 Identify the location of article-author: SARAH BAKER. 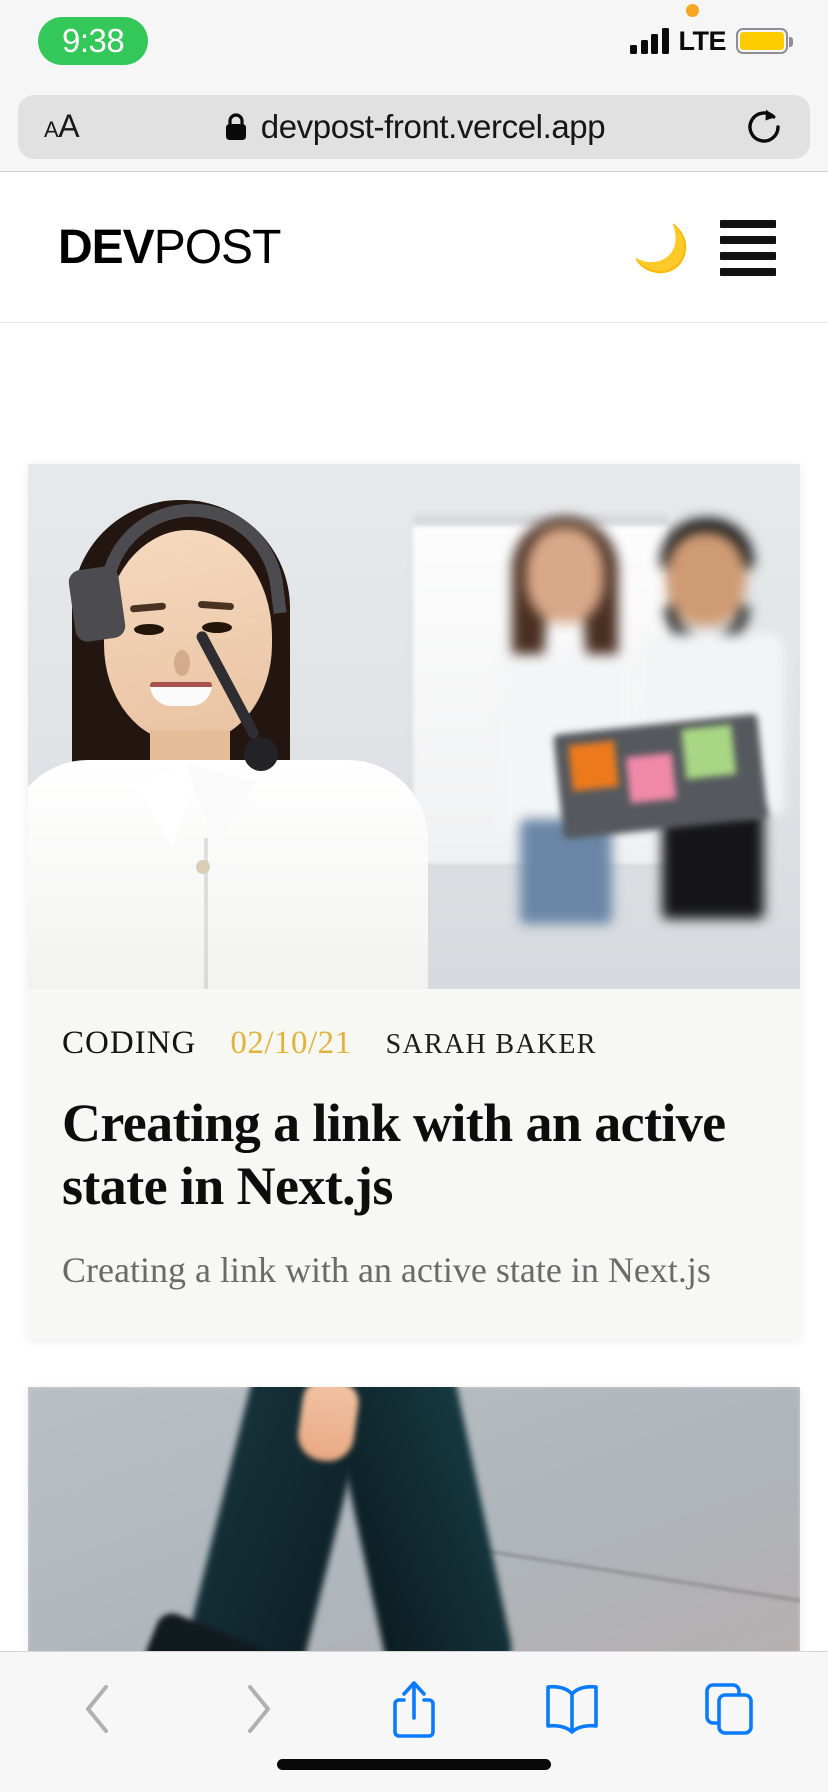
(491, 1045).